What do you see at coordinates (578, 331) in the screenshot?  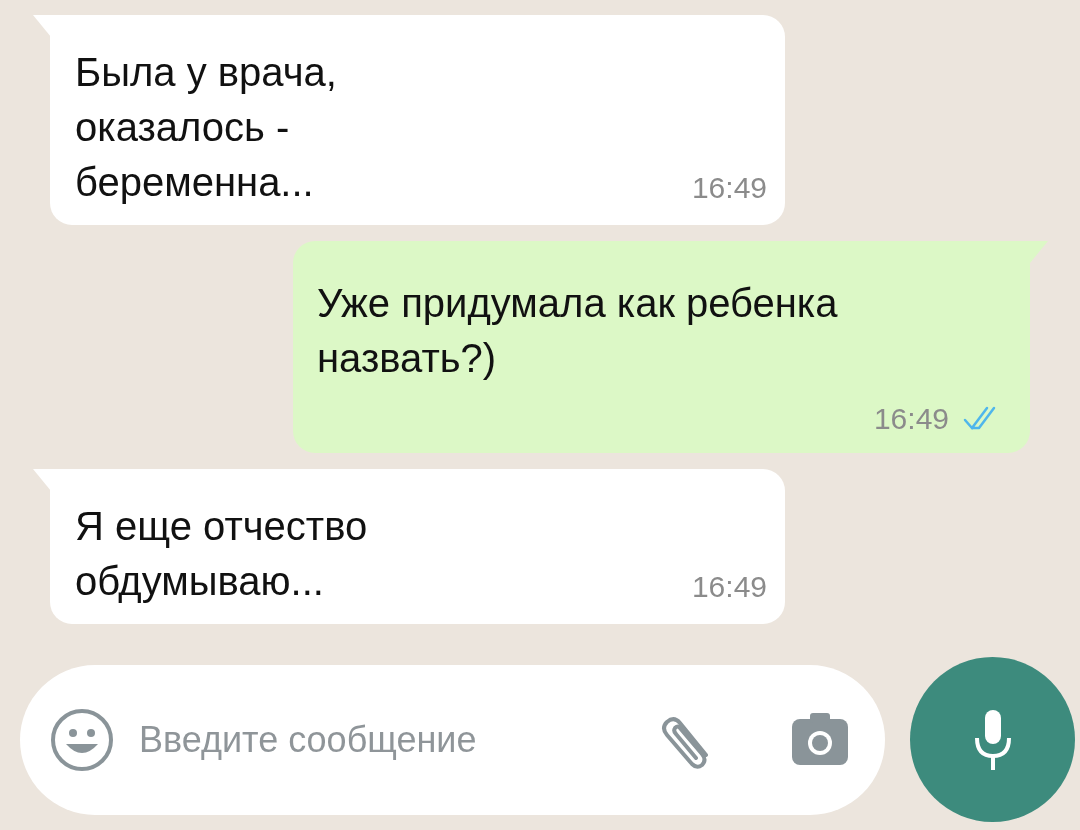 I see `message-text: Уже придумала как ребенка назвать?)` at bounding box center [578, 331].